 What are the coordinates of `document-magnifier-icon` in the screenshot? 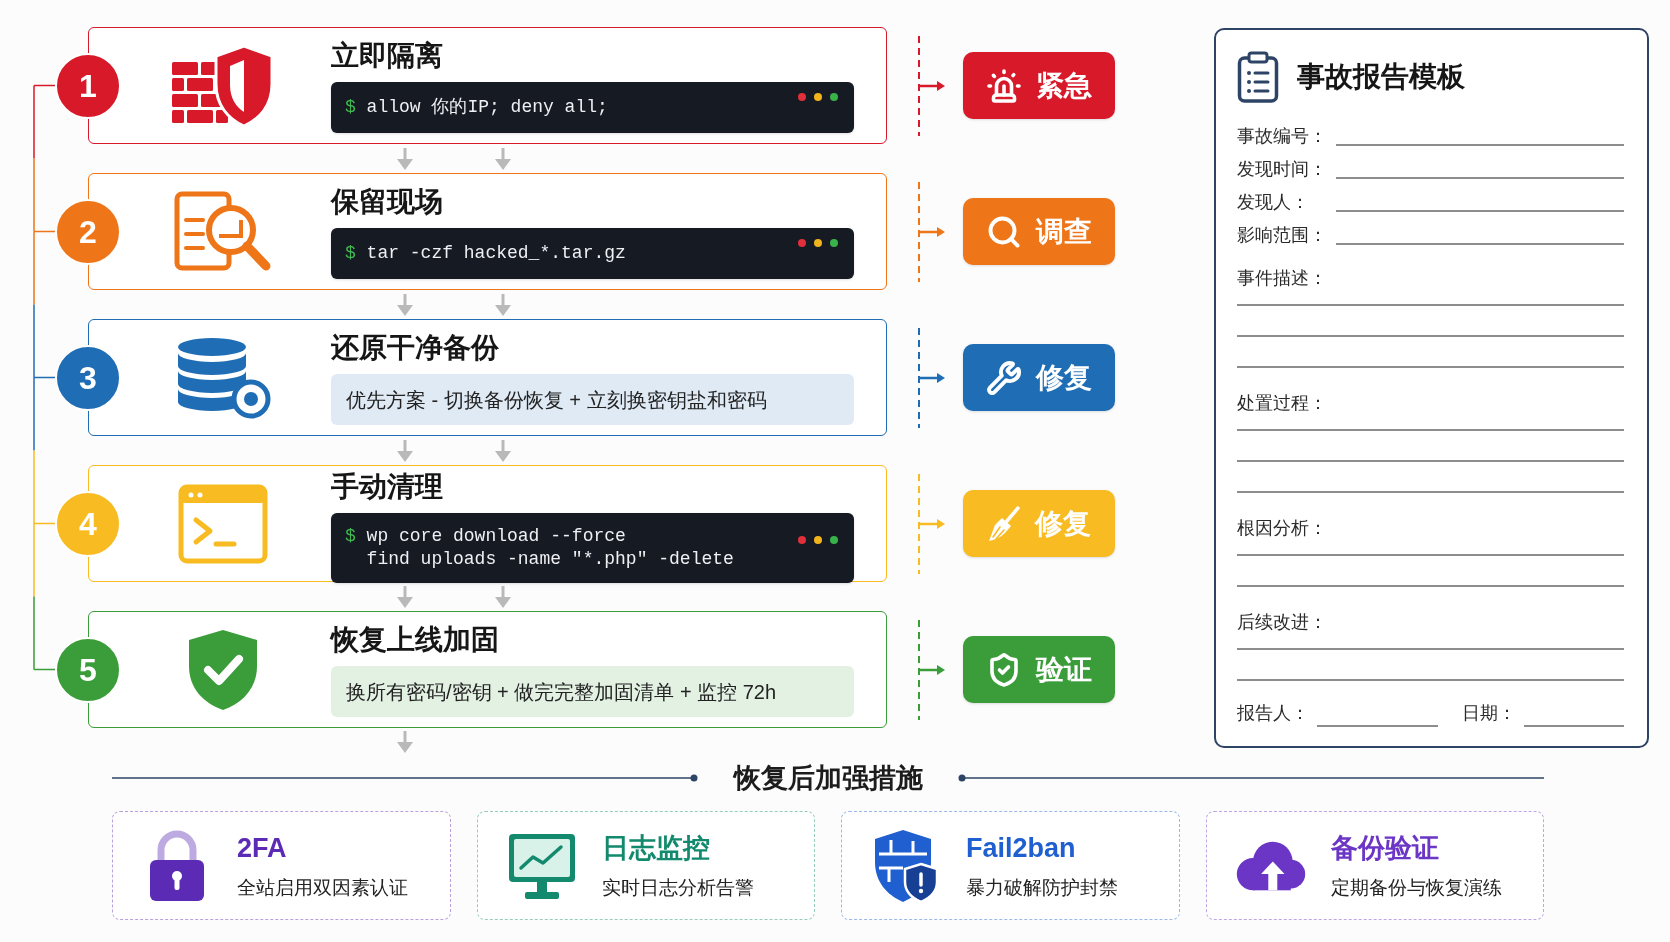 It's located at (223, 231).